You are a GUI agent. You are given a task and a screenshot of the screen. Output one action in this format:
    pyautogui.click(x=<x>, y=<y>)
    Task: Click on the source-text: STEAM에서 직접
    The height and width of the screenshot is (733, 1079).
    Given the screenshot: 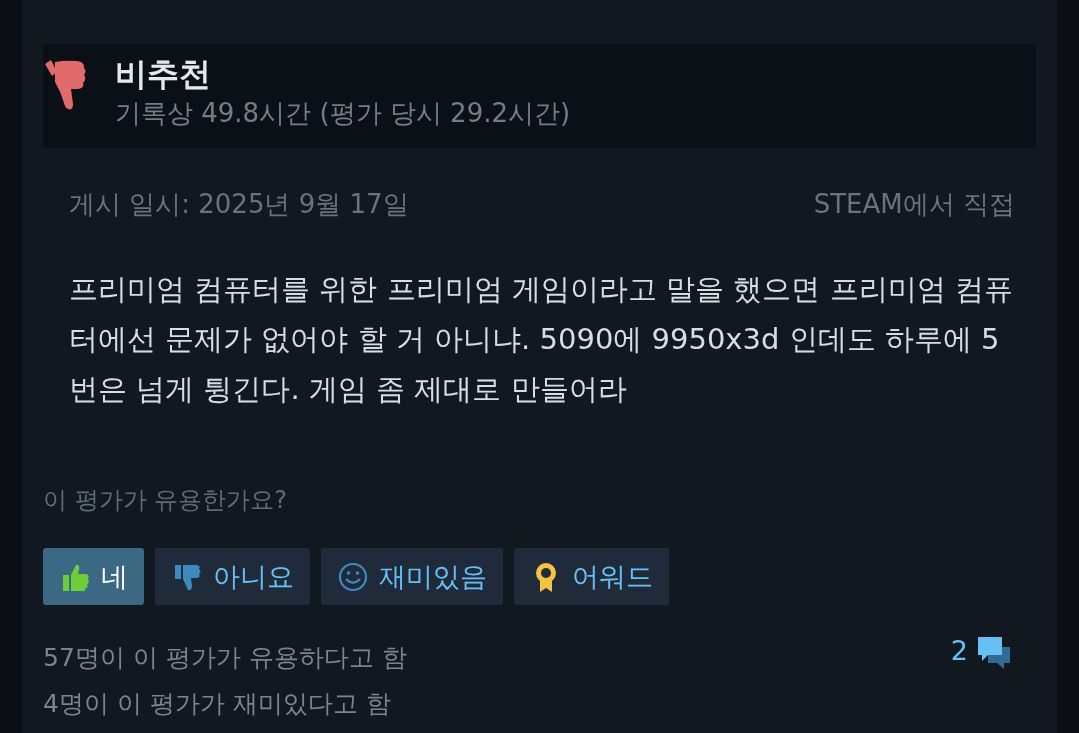 What is the action you would take?
    pyautogui.click(x=914, y=204)
    